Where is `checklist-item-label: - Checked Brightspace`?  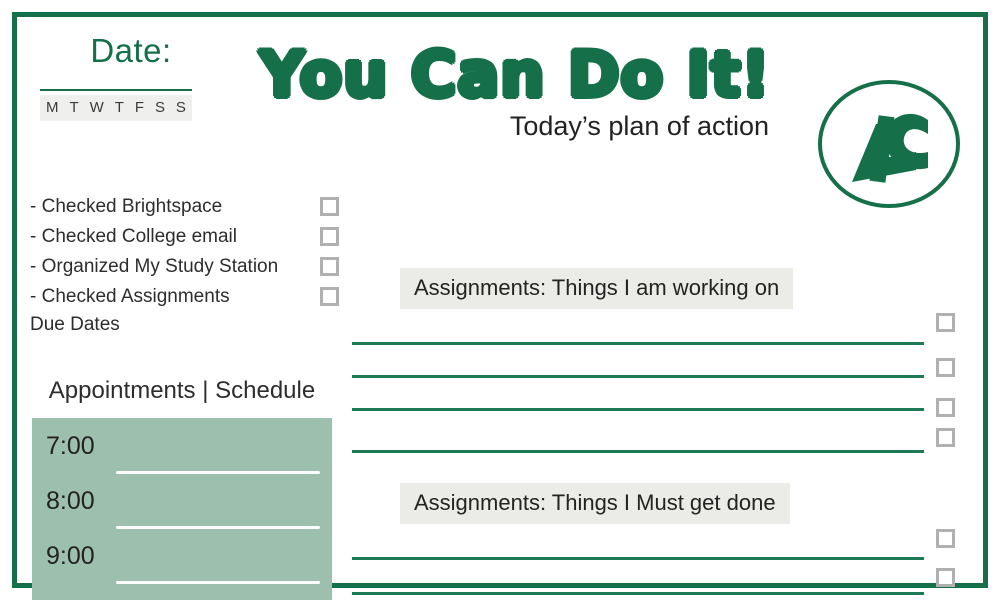 checklist-item-label: - Checked Brightspace is located at coordinates (126, 206).